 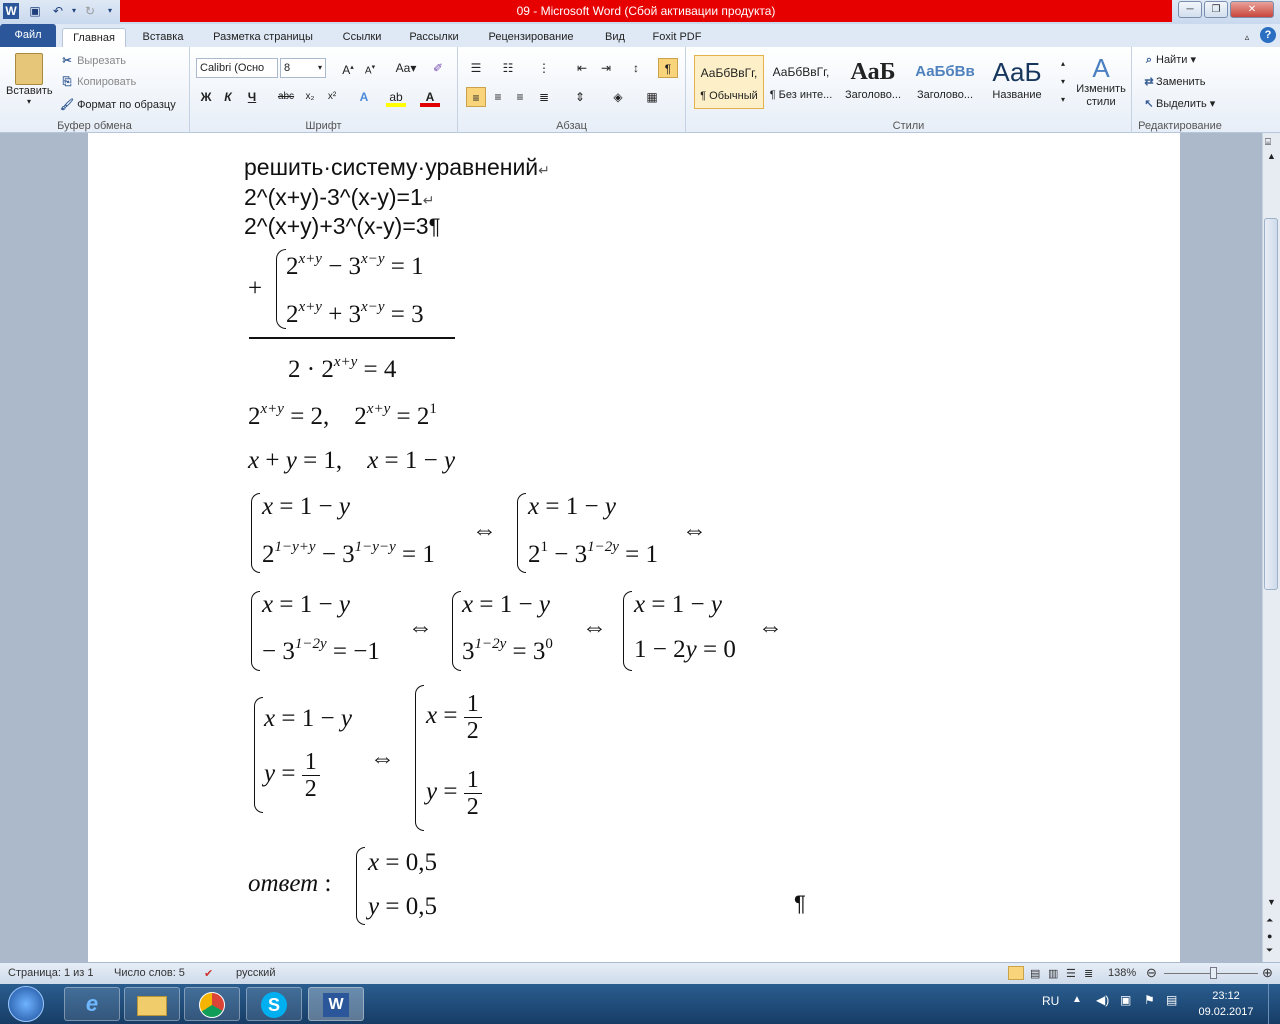 What do you see at coordinates (434, 37) in the screenshot?
I see `tab-mailings: Рассылки` at bounding box center [434, 37].